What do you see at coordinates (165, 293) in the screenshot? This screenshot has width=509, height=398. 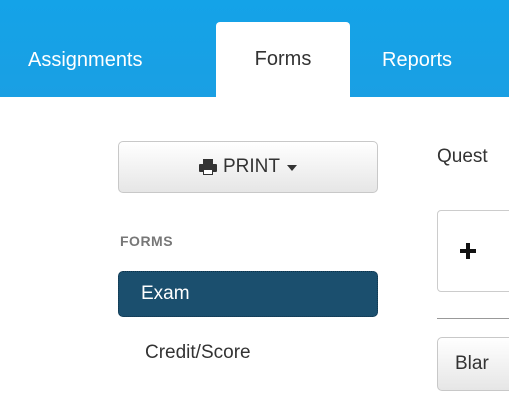 I see `sidebar-item-label: Exam` at bounding box center [165, 293].